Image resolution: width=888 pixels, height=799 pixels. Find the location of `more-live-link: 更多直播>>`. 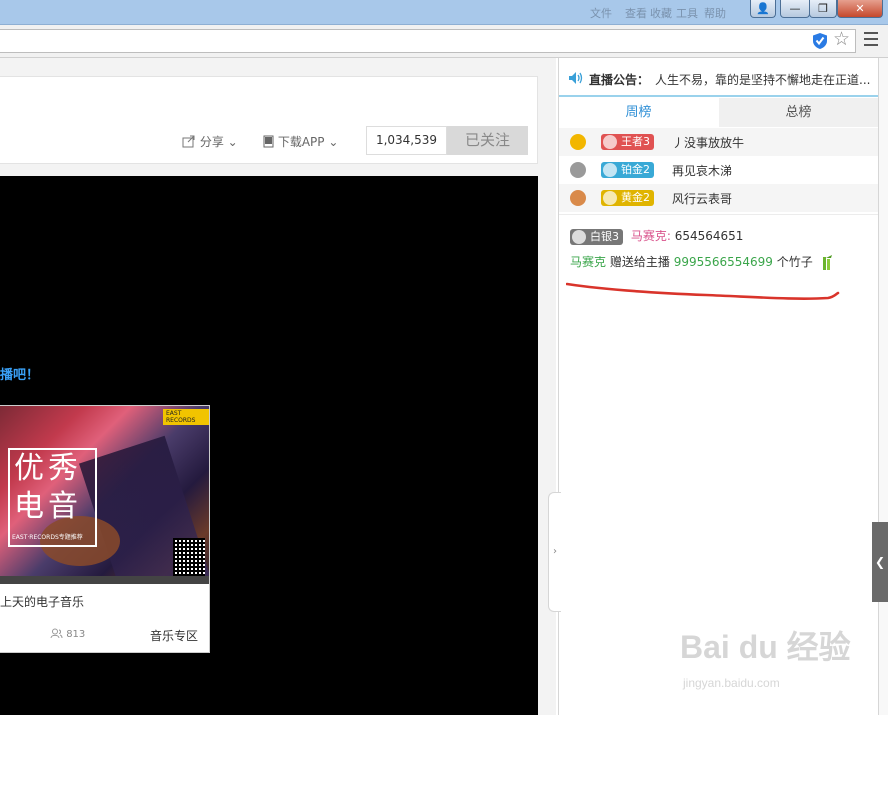

more-live-link: 更多直播>> is located at coordinates (181, 790).